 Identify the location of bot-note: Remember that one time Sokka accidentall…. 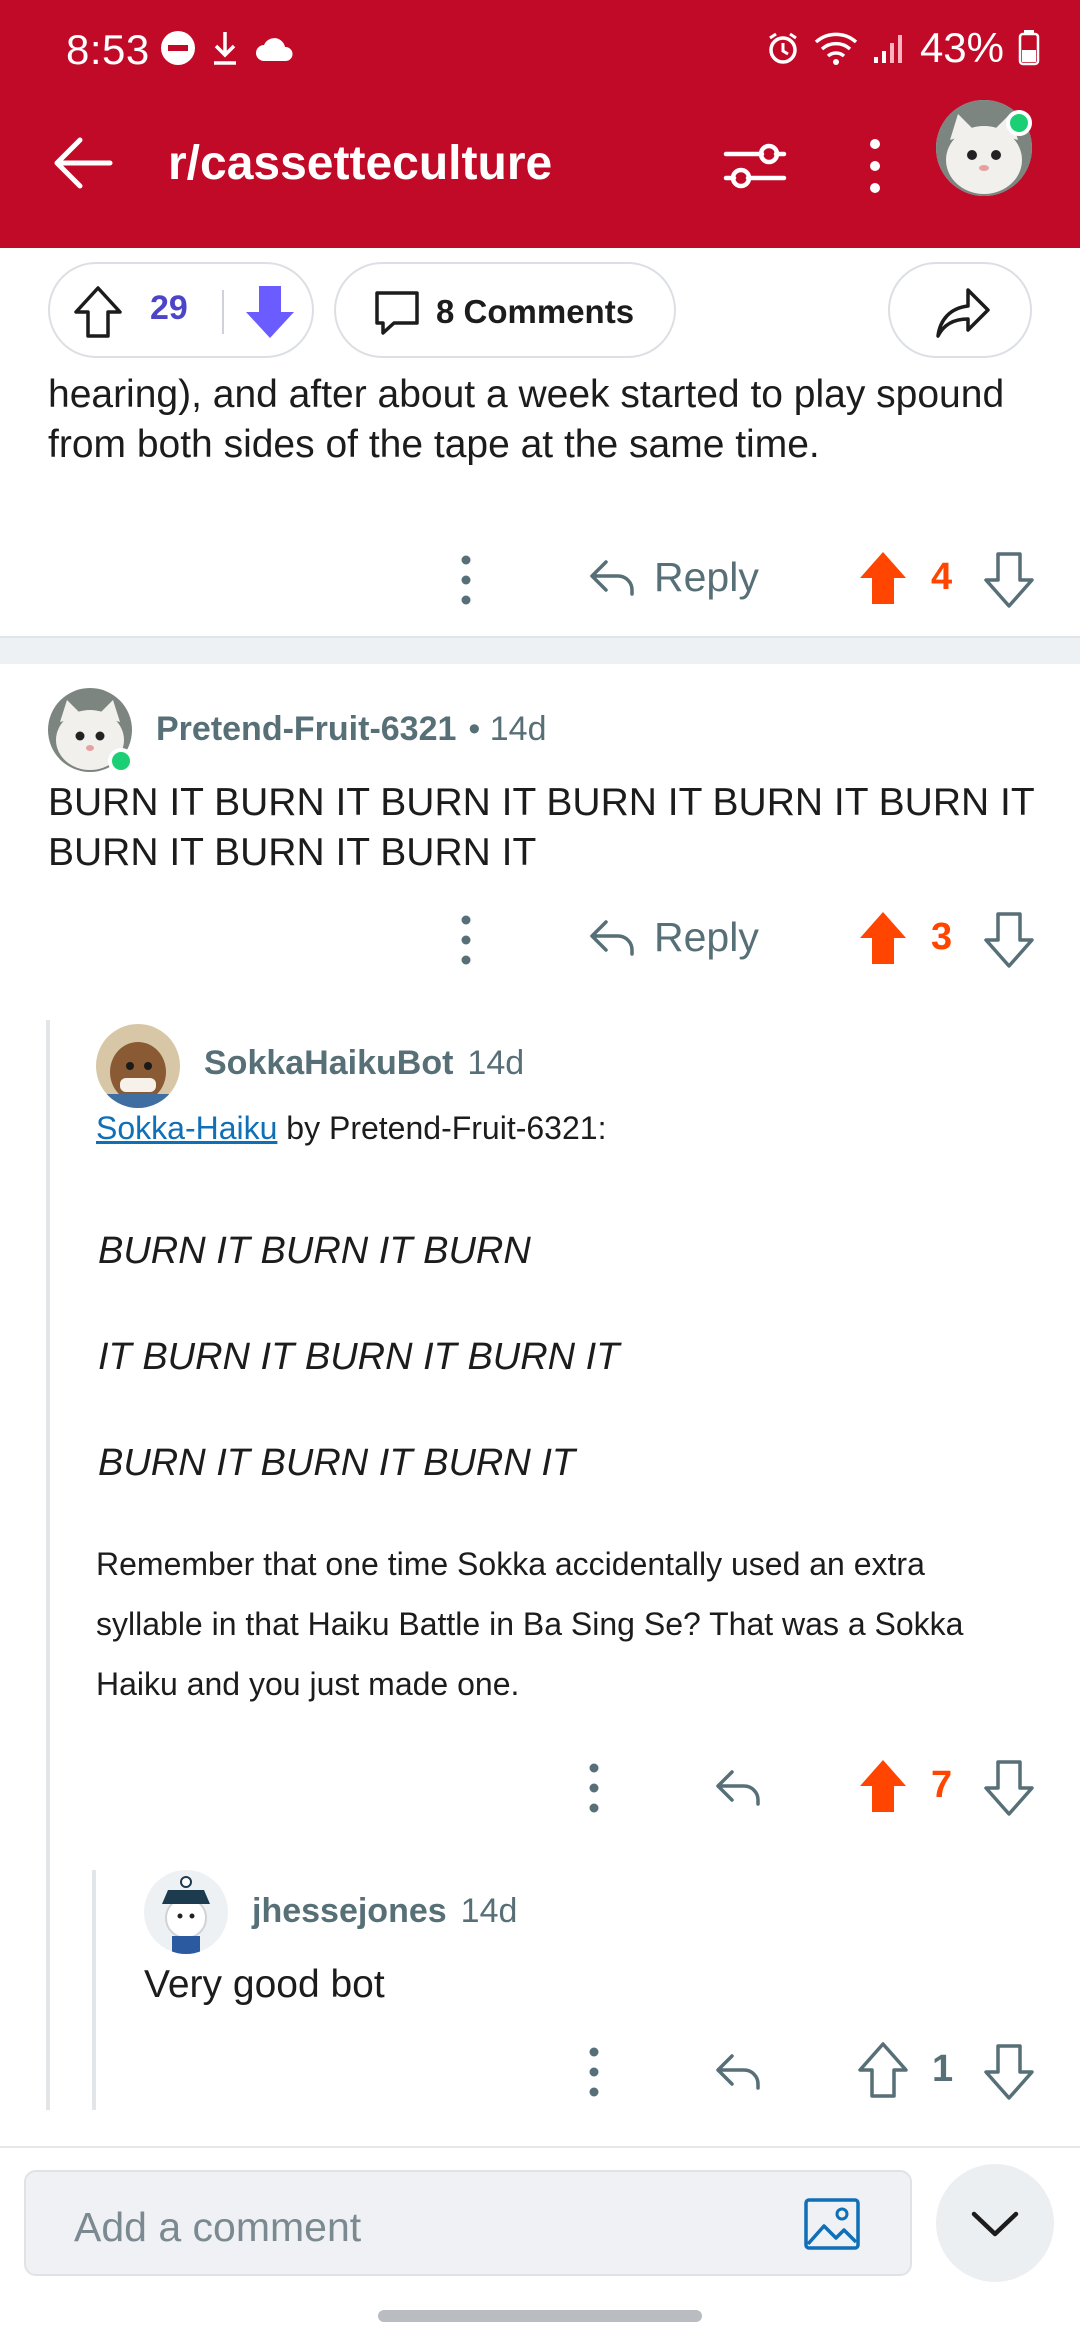
(530, 1624).